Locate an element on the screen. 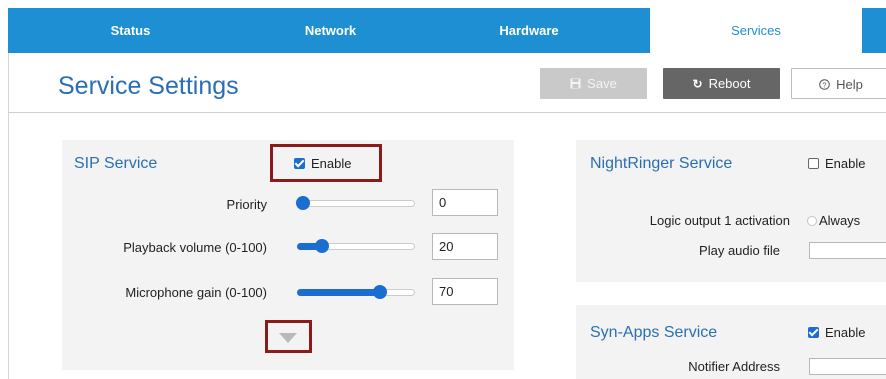 This screenshot has width=886, height=379. microphone-gain-slider is located at coordinates (357, 292).